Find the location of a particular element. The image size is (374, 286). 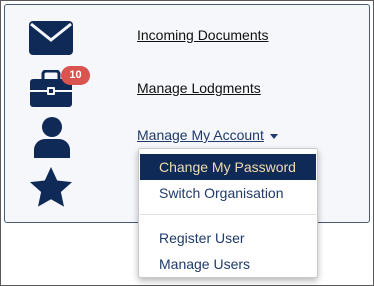

manage-my-account-label: Manage My Account is located at coordinates (200, 135).